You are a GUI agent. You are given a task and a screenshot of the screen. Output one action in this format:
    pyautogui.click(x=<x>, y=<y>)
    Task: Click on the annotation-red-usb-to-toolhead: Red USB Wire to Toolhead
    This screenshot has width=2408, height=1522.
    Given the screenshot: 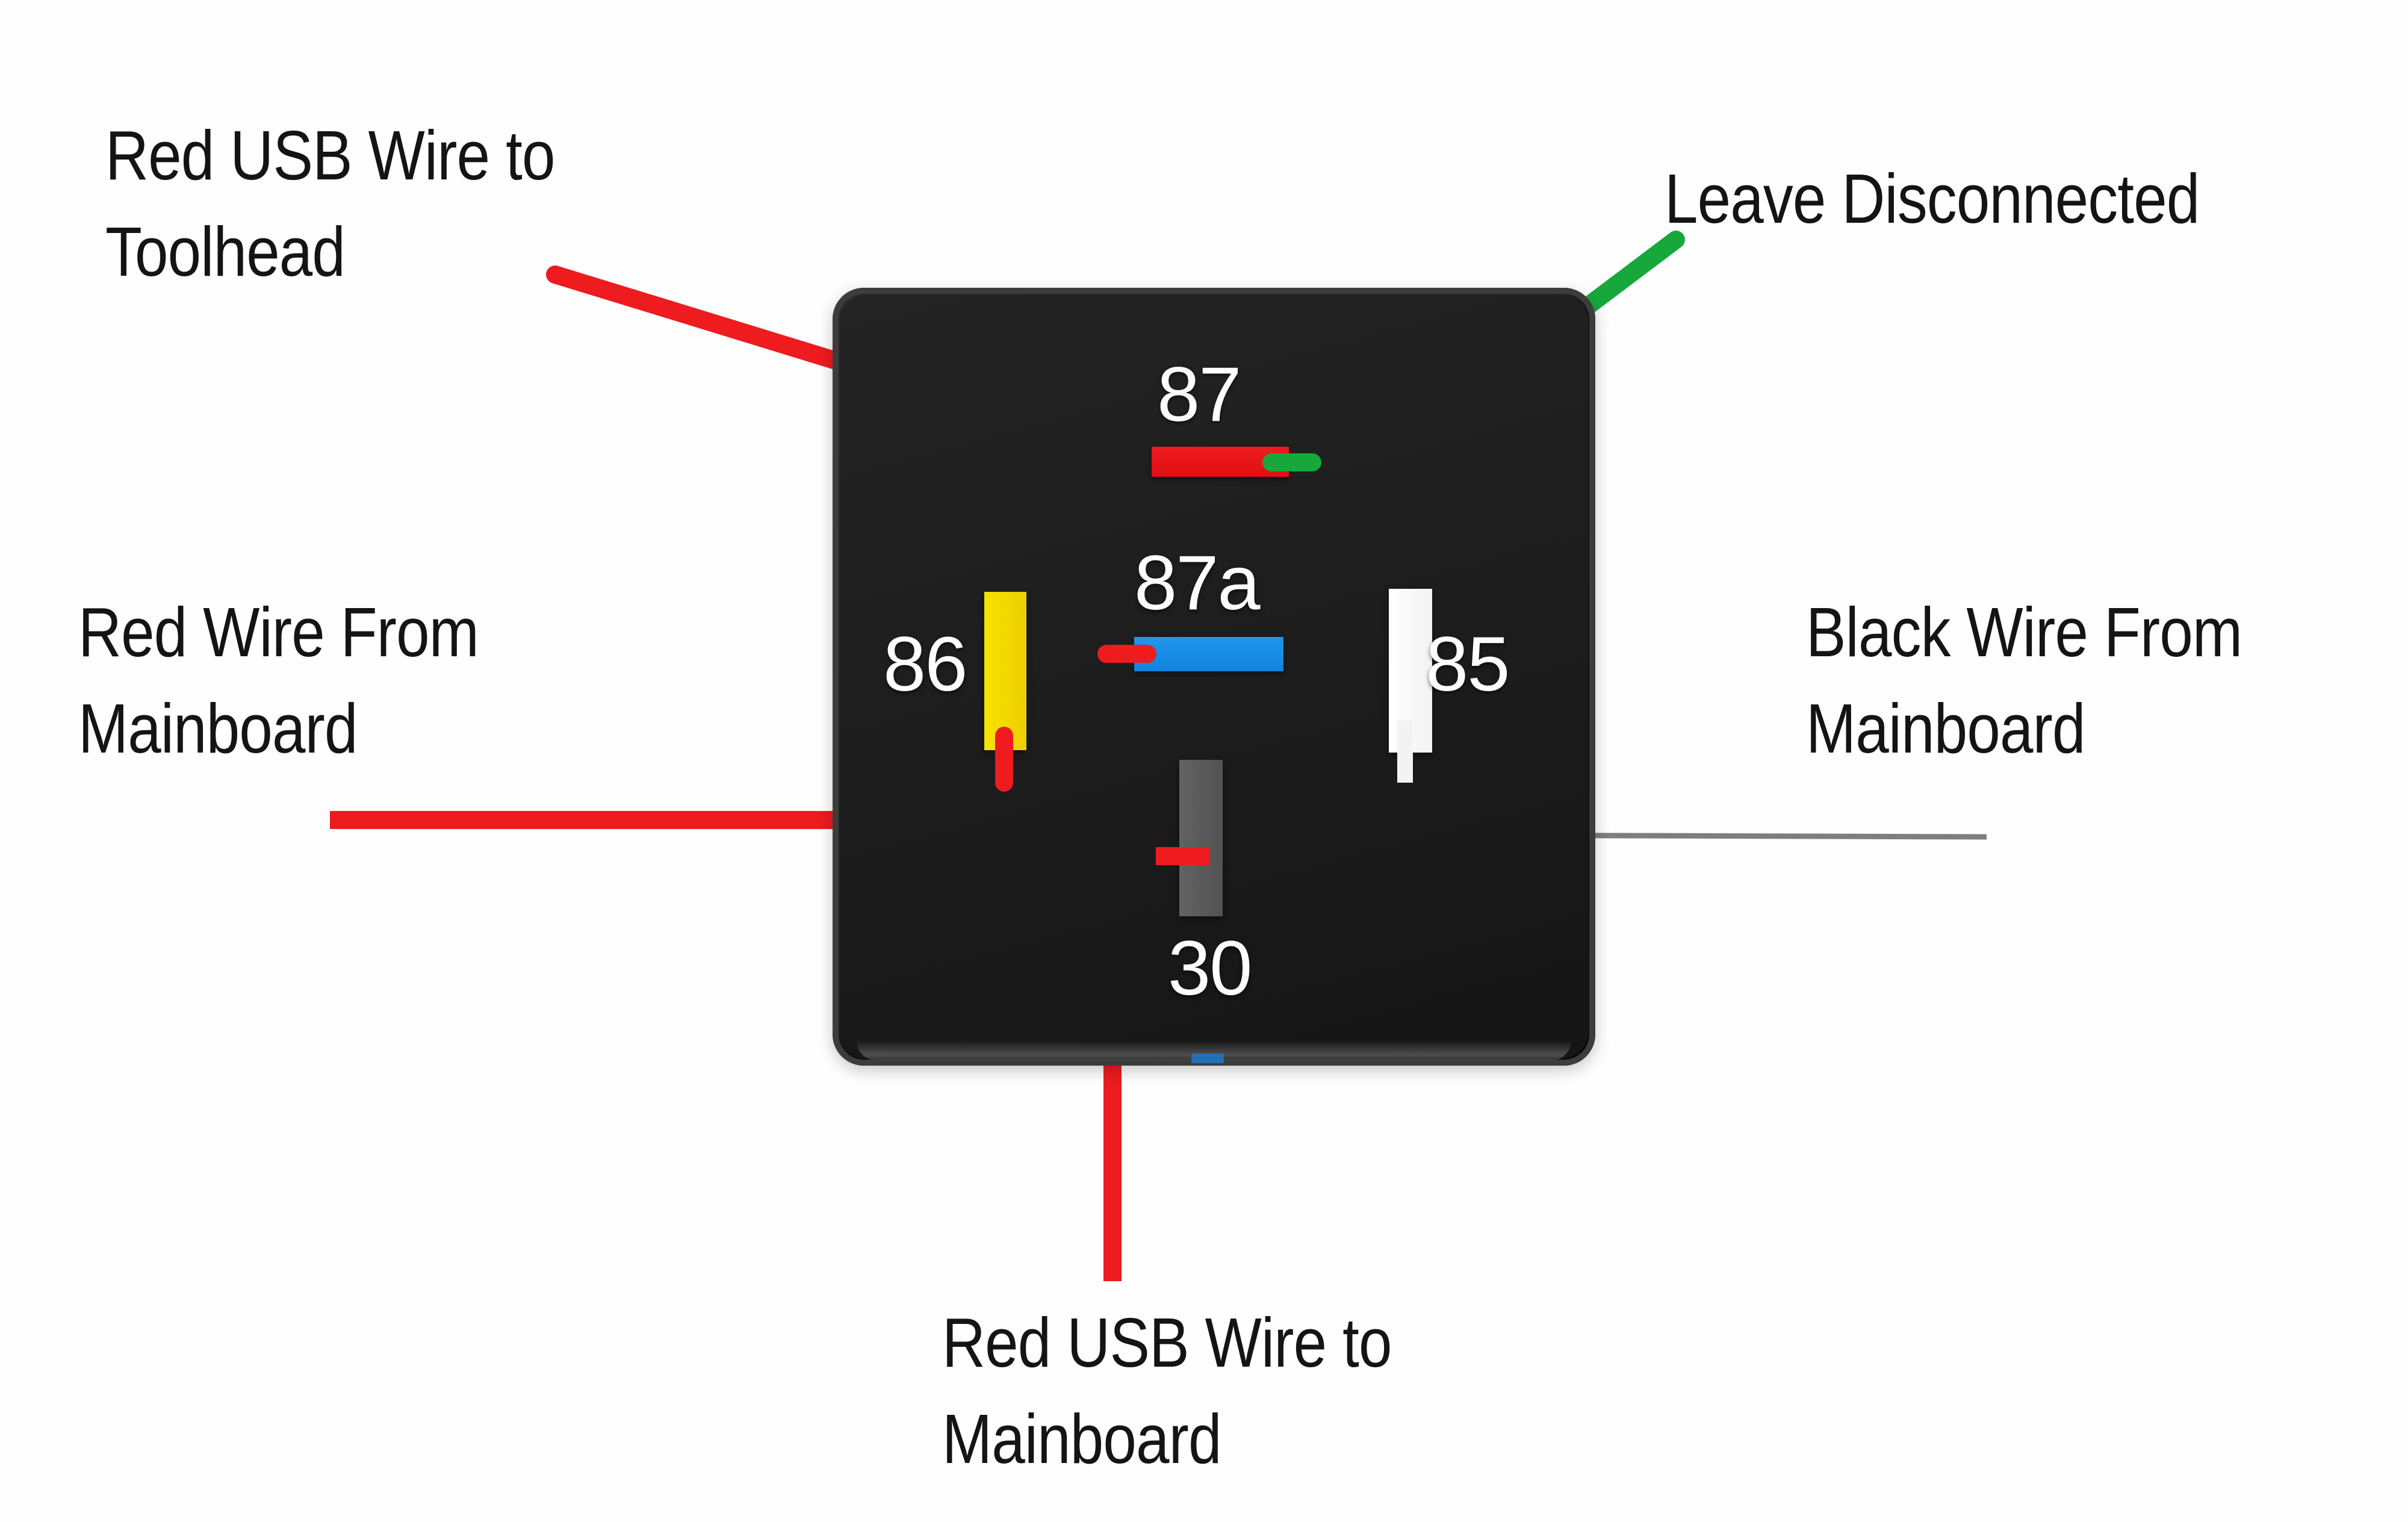 What is the action you would take?
    pyautogui.click(x=330, y=203)
    